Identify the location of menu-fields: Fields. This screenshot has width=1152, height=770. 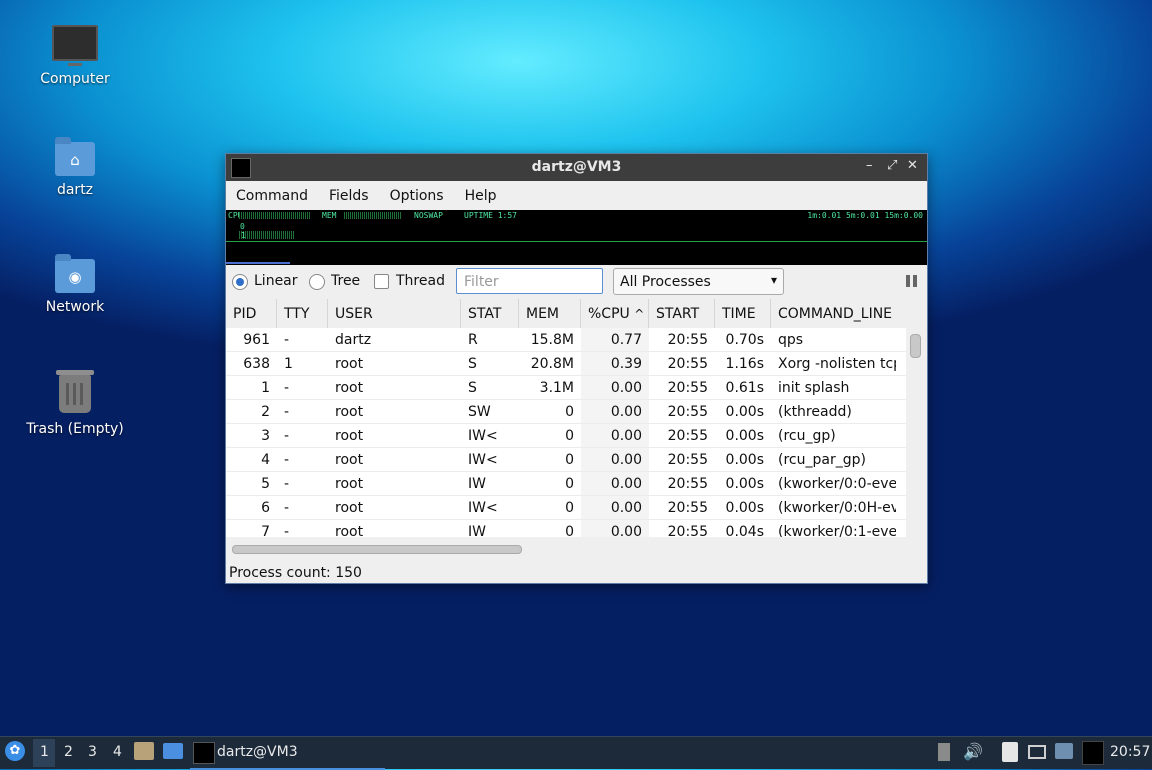
(354, 196).